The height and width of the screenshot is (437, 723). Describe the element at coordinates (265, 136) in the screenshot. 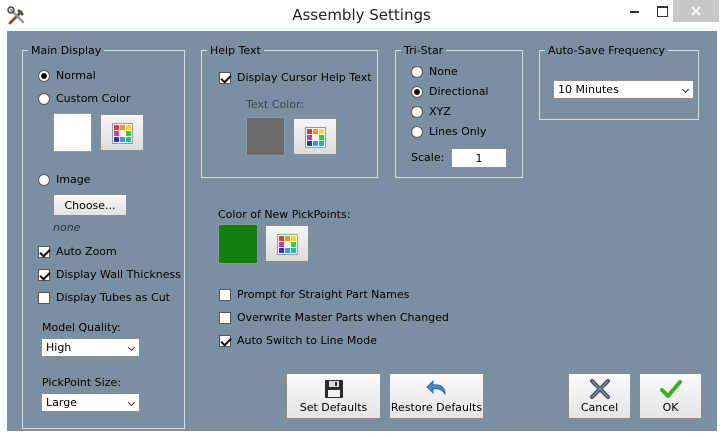

I see `text-color-swatch` at that location.